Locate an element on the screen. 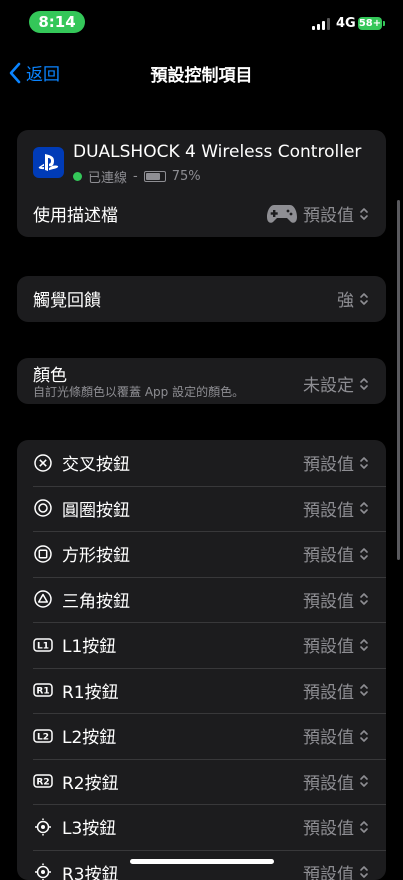 The height and width of the screenshot is (880, 403). button-glyph-label: L1 is located at coordinates (43, 646).